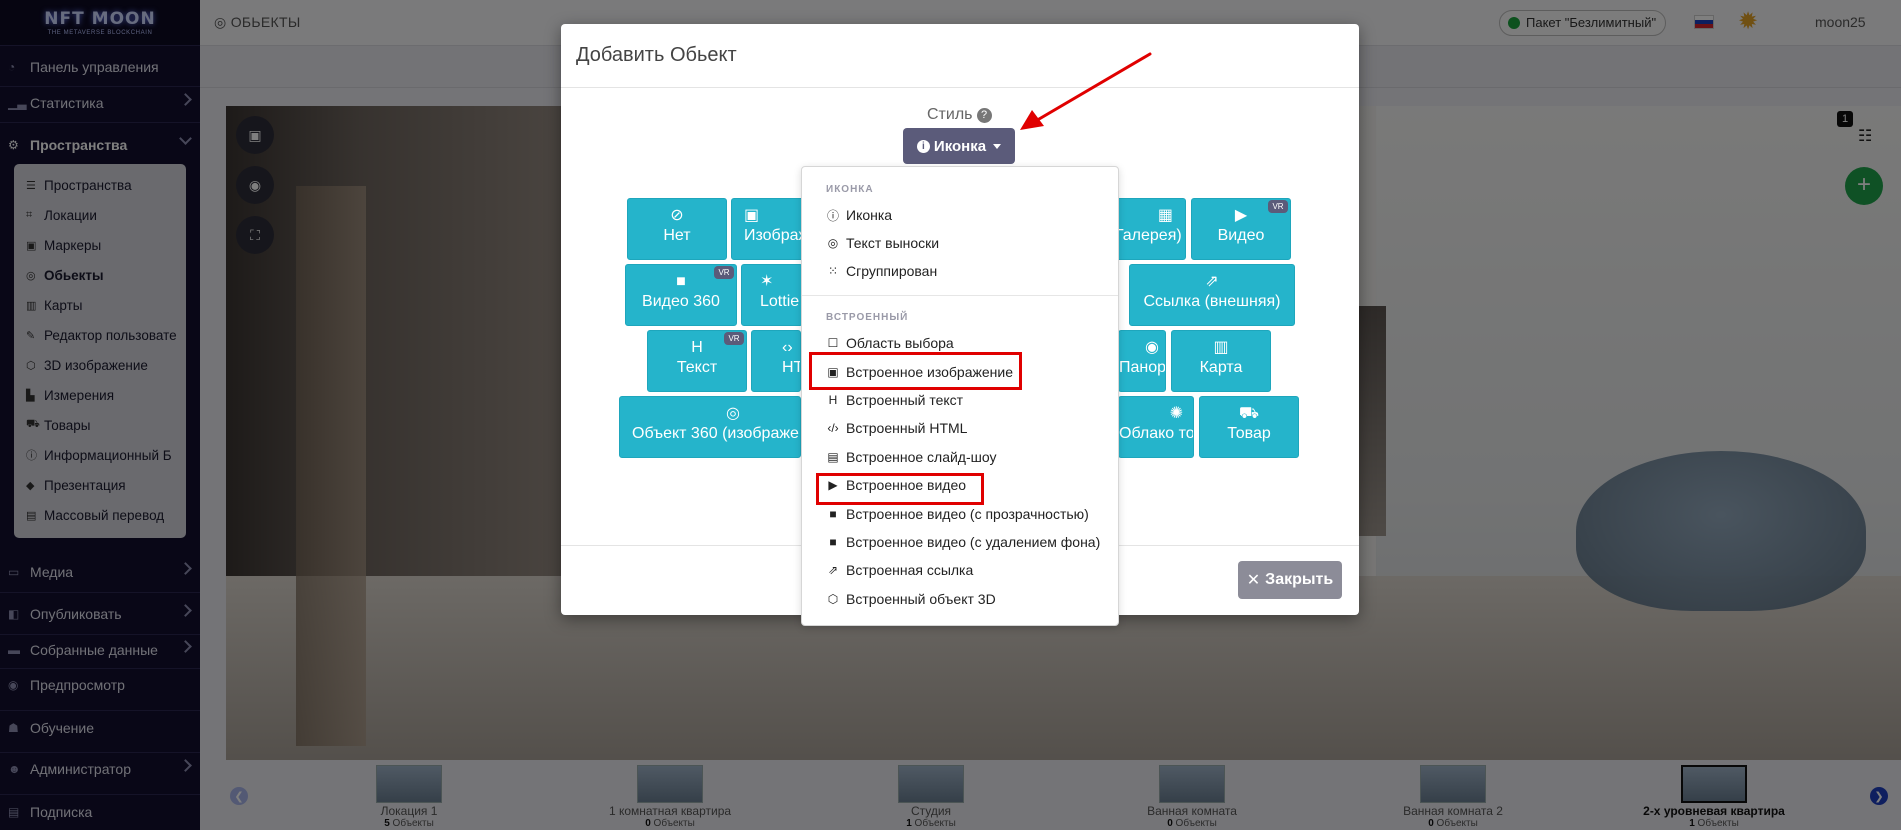 This screenshot has width=1901, height=830. I want to click on tile-point-cloud: ✺ Облако точек, so click(1156, 427).